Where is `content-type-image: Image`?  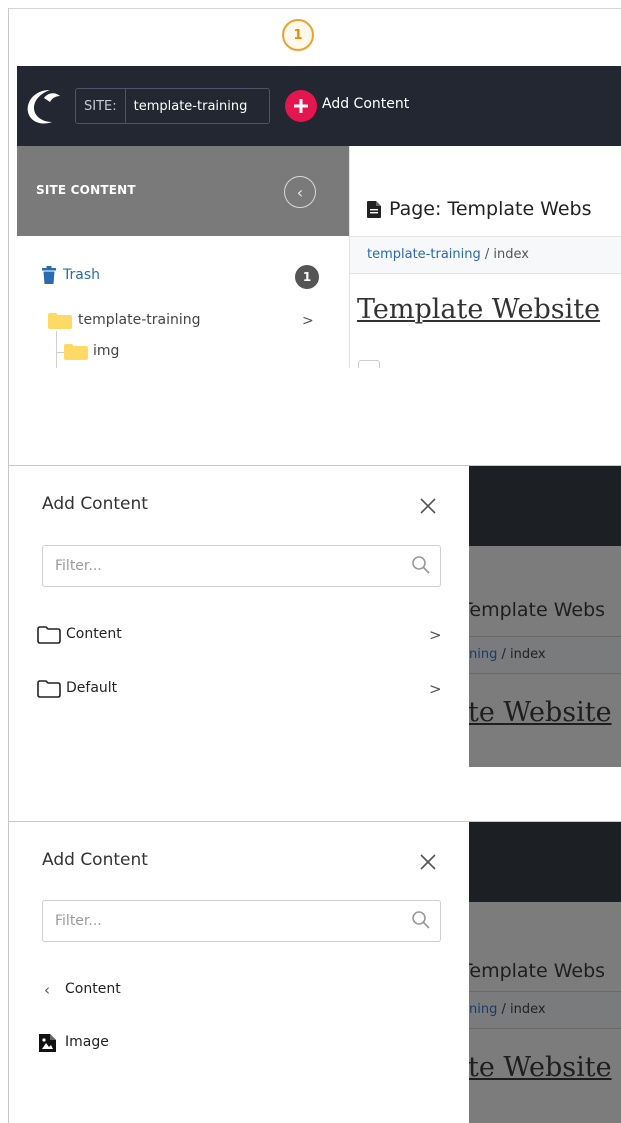 content-type-image: Image is located at coordinates (87, 1042).